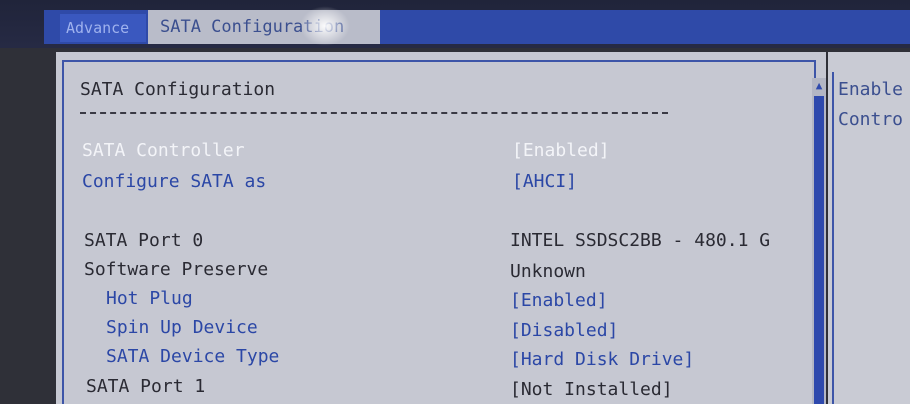  I want to click on setting-value-sata-controller: [Enabled], so click(561, 151).